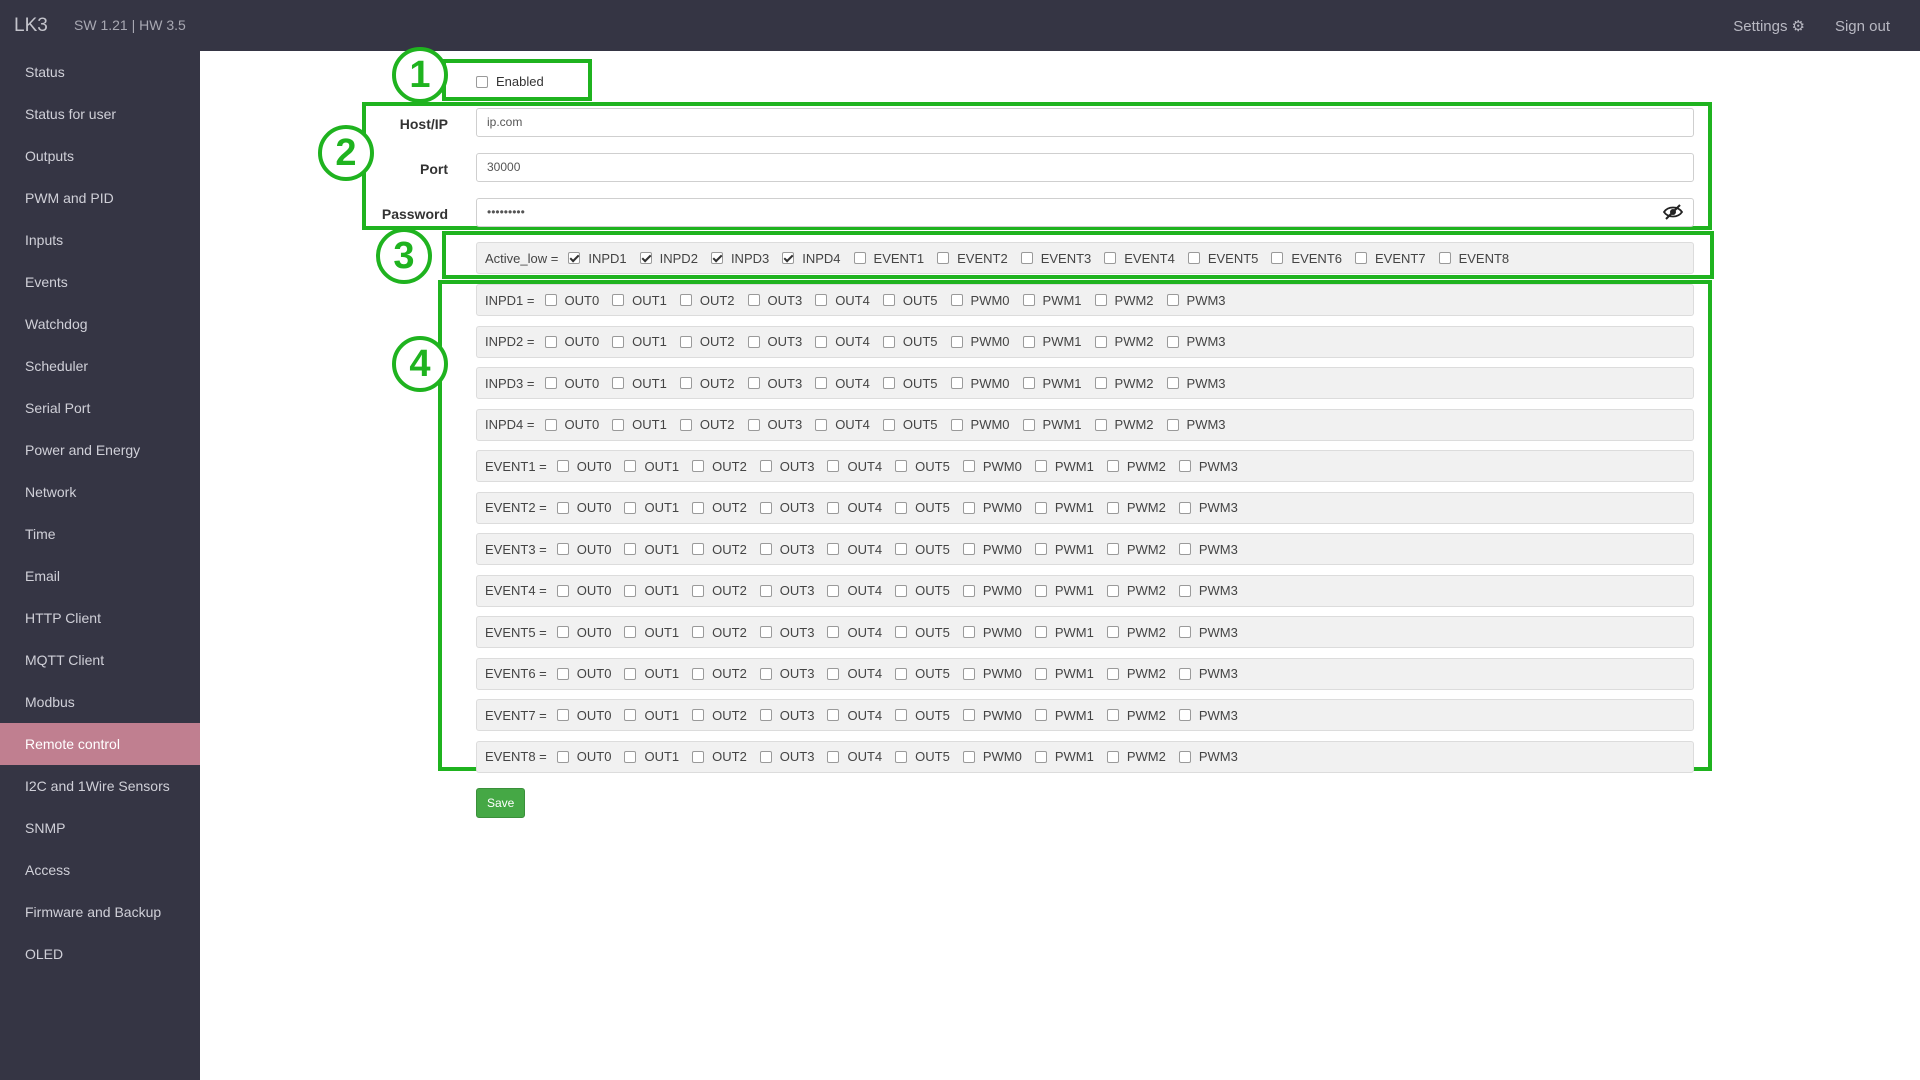 The image size is (1920, 1080). I want to click on enabled-checkbox, so click(482, 81).